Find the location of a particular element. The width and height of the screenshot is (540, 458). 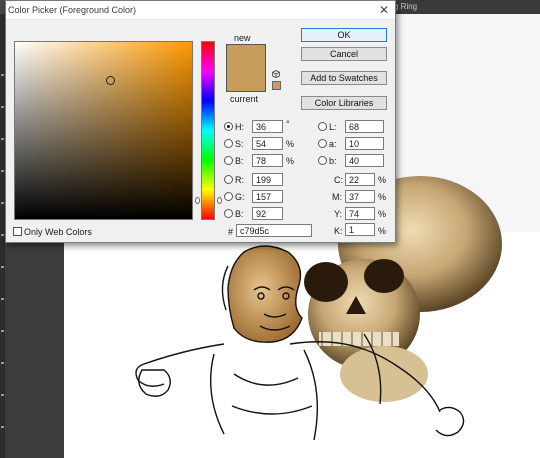

saturation-unit: % is located at coordinates (290, 144).